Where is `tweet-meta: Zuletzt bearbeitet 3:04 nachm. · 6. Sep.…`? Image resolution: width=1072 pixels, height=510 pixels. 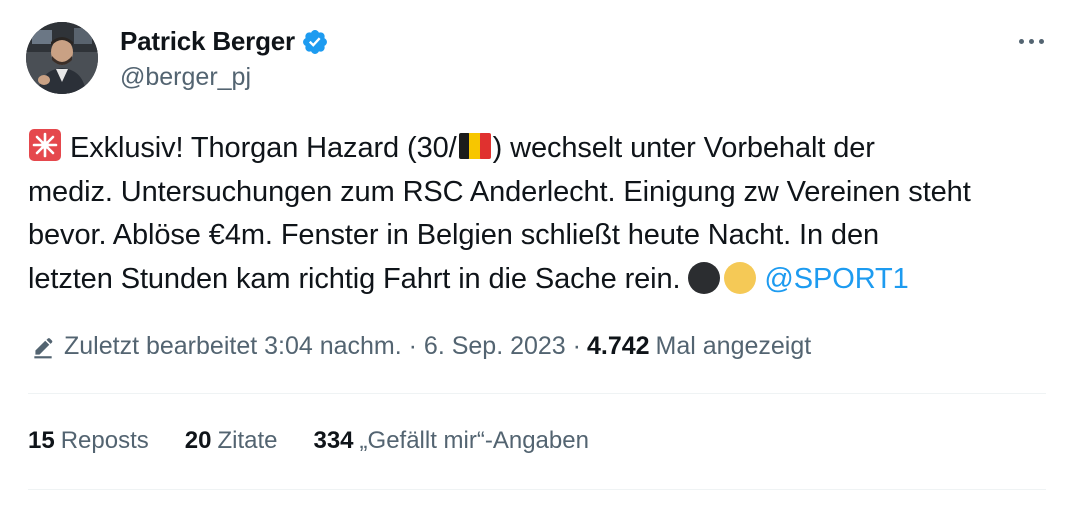 tweet-meta: Zuletzt bearbeitet 3:04 nachm. · 6. Sep.… is located at coordinates (420, 346).